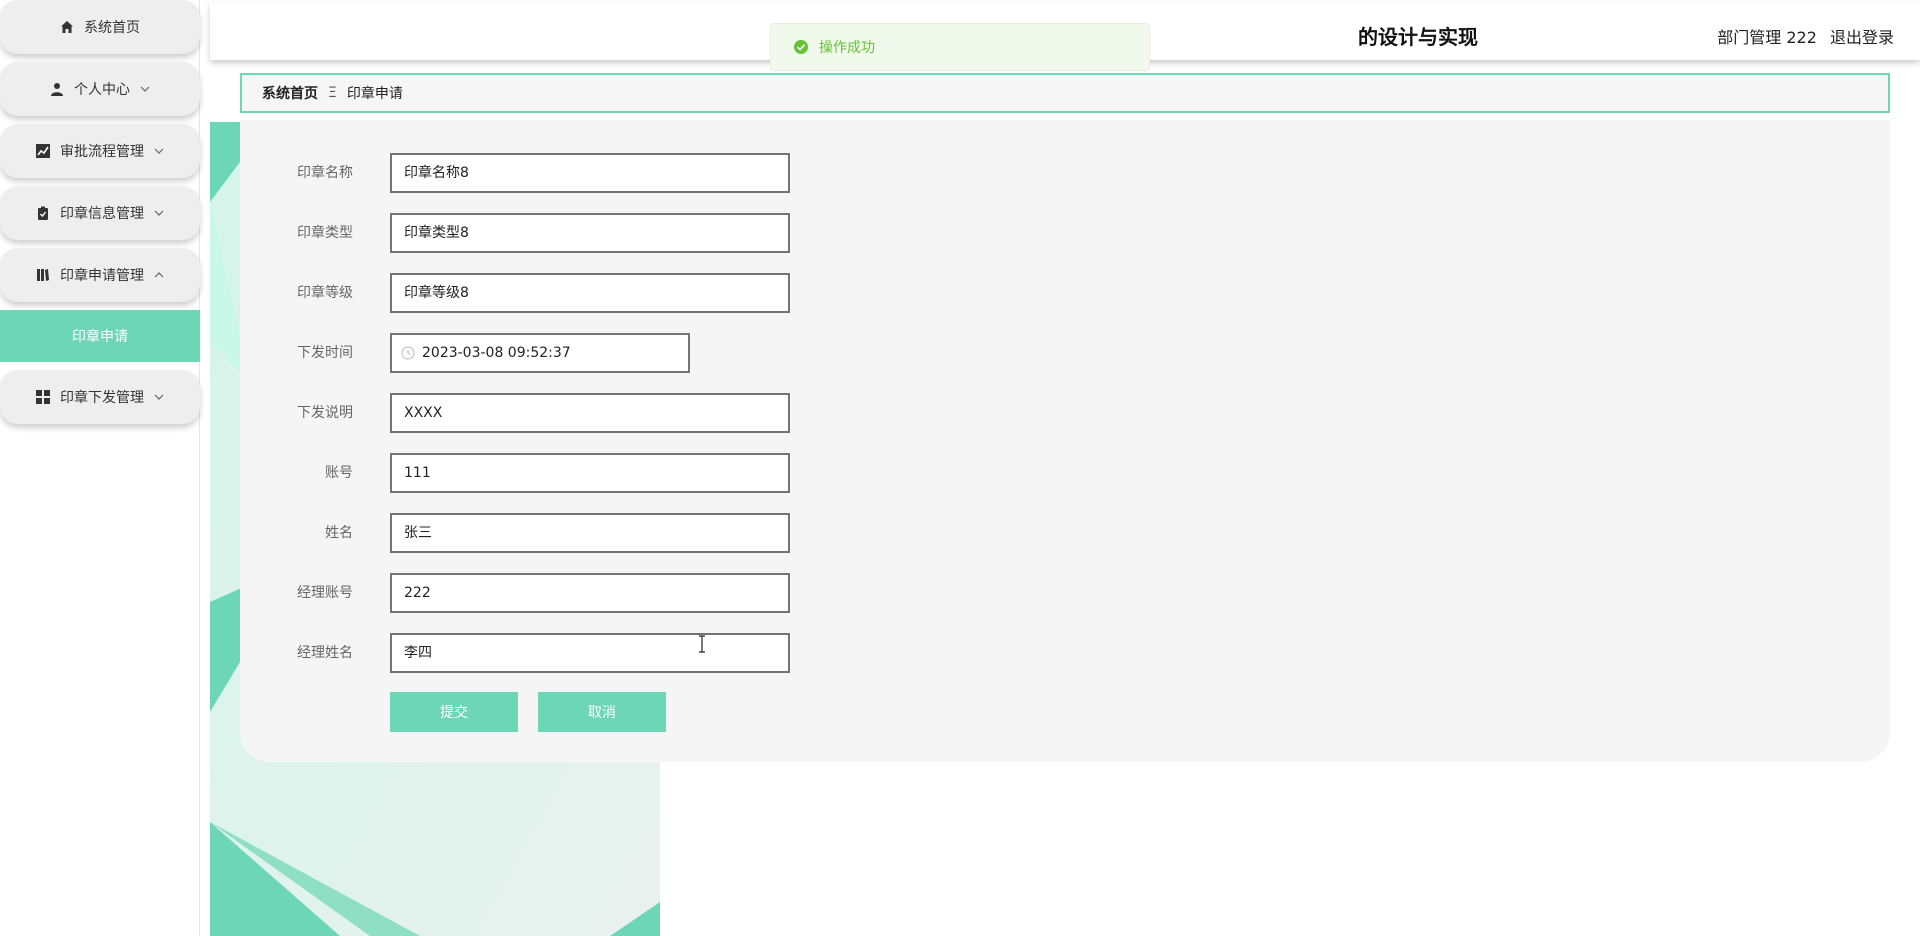  I want to click on sidebar-item-label: 个人中心, so click(102, 90).